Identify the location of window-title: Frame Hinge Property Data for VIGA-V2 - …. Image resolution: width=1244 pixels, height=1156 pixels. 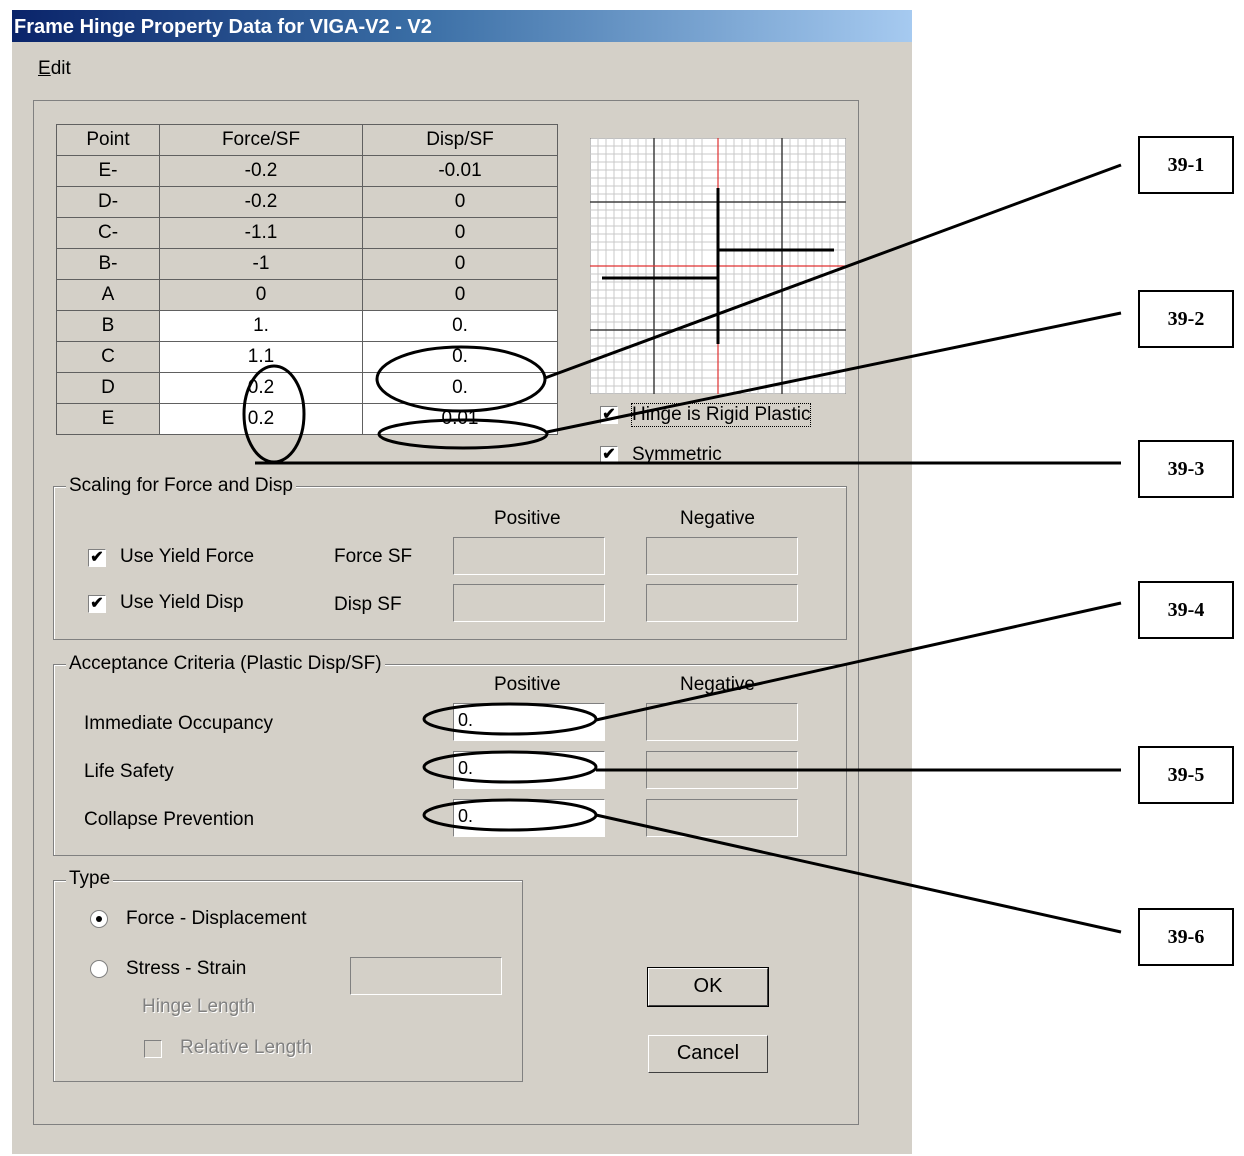
(223, 27).